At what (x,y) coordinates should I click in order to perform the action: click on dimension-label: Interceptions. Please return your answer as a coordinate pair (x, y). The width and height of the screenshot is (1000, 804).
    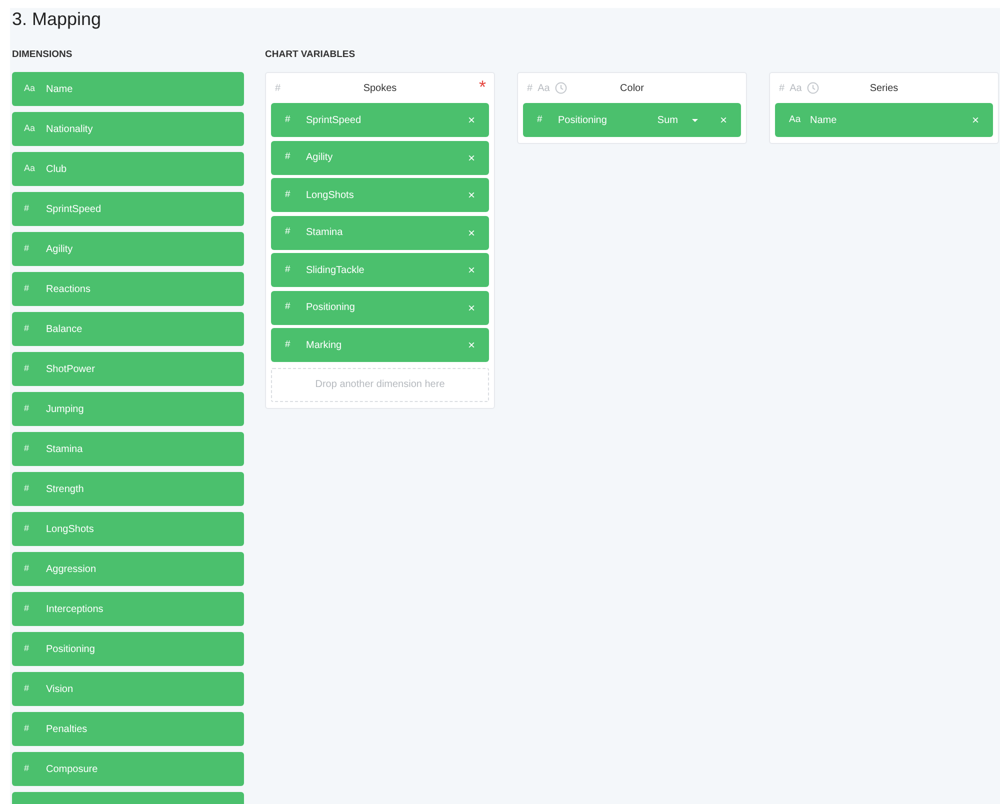
    Looking at the image, I should click on (75, 609).